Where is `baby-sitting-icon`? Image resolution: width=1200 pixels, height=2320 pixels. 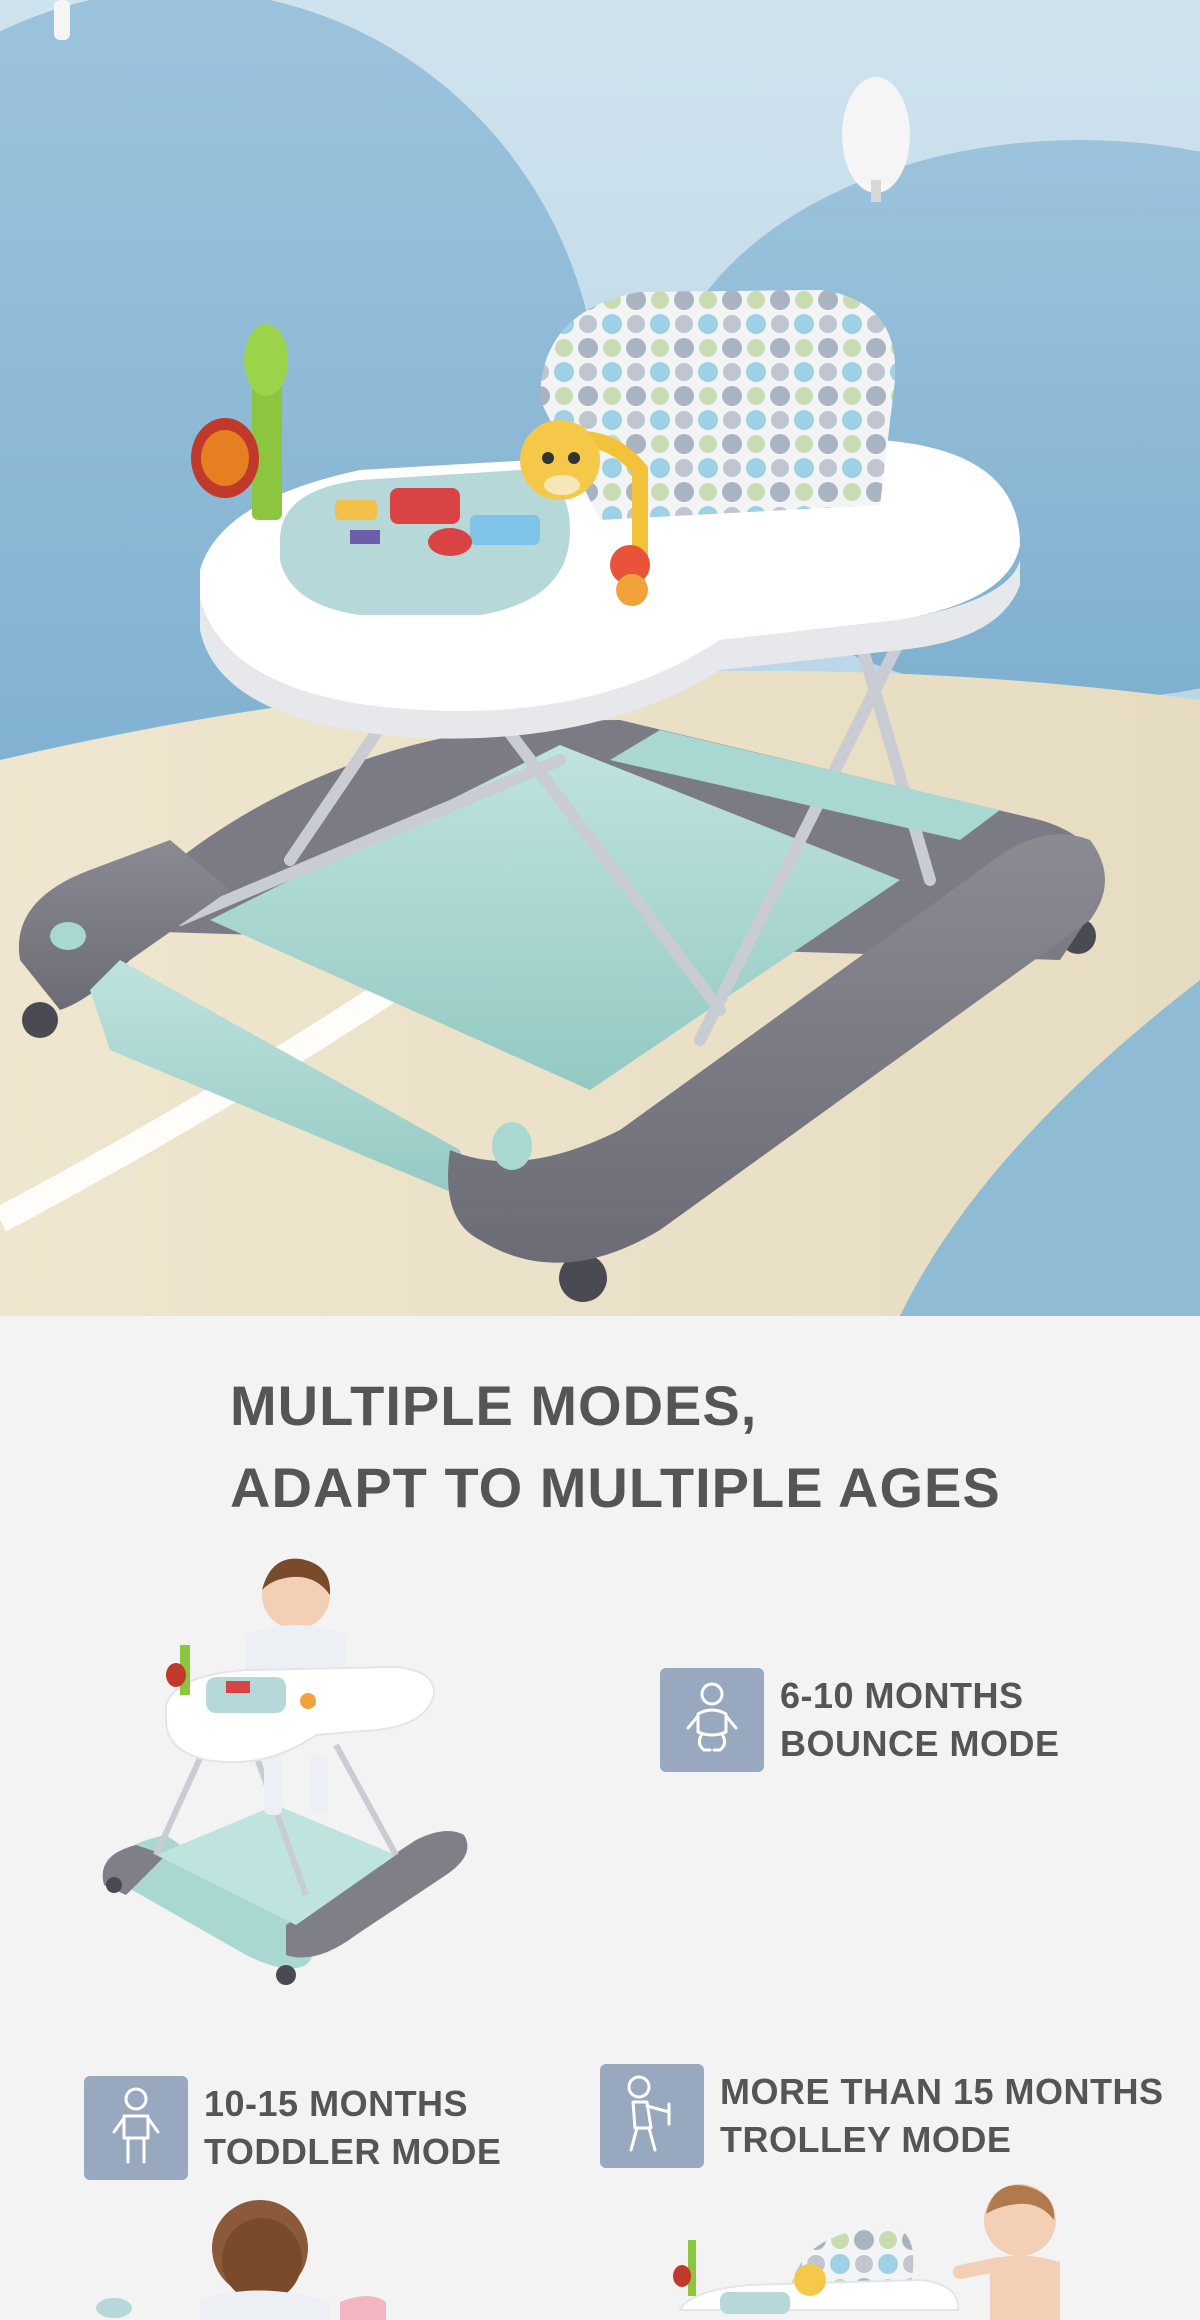
baby-sitting-icon is located at coordinates (712, 1717).